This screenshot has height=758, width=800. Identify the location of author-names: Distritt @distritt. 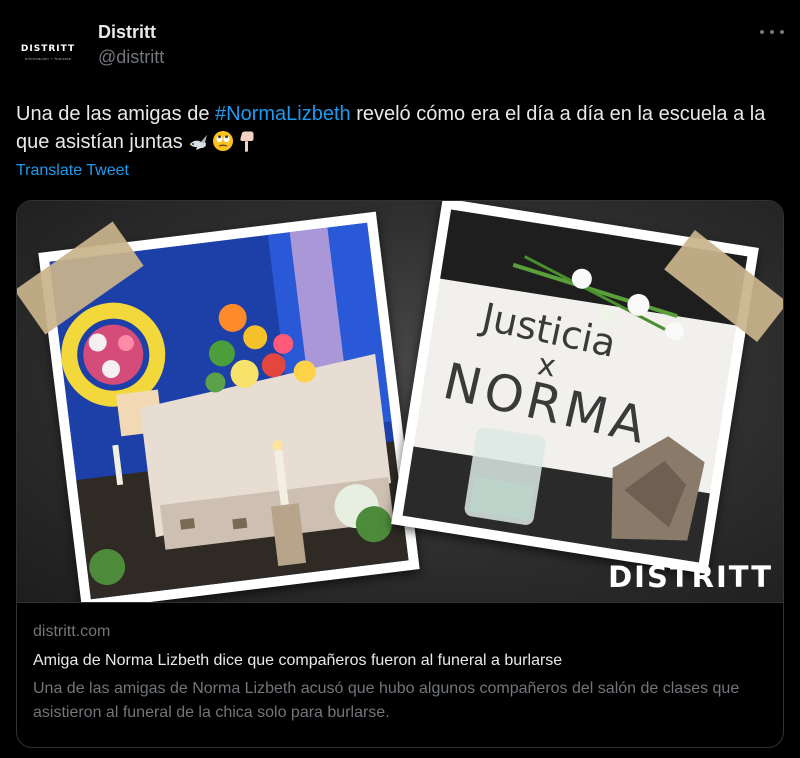
(131, 45).